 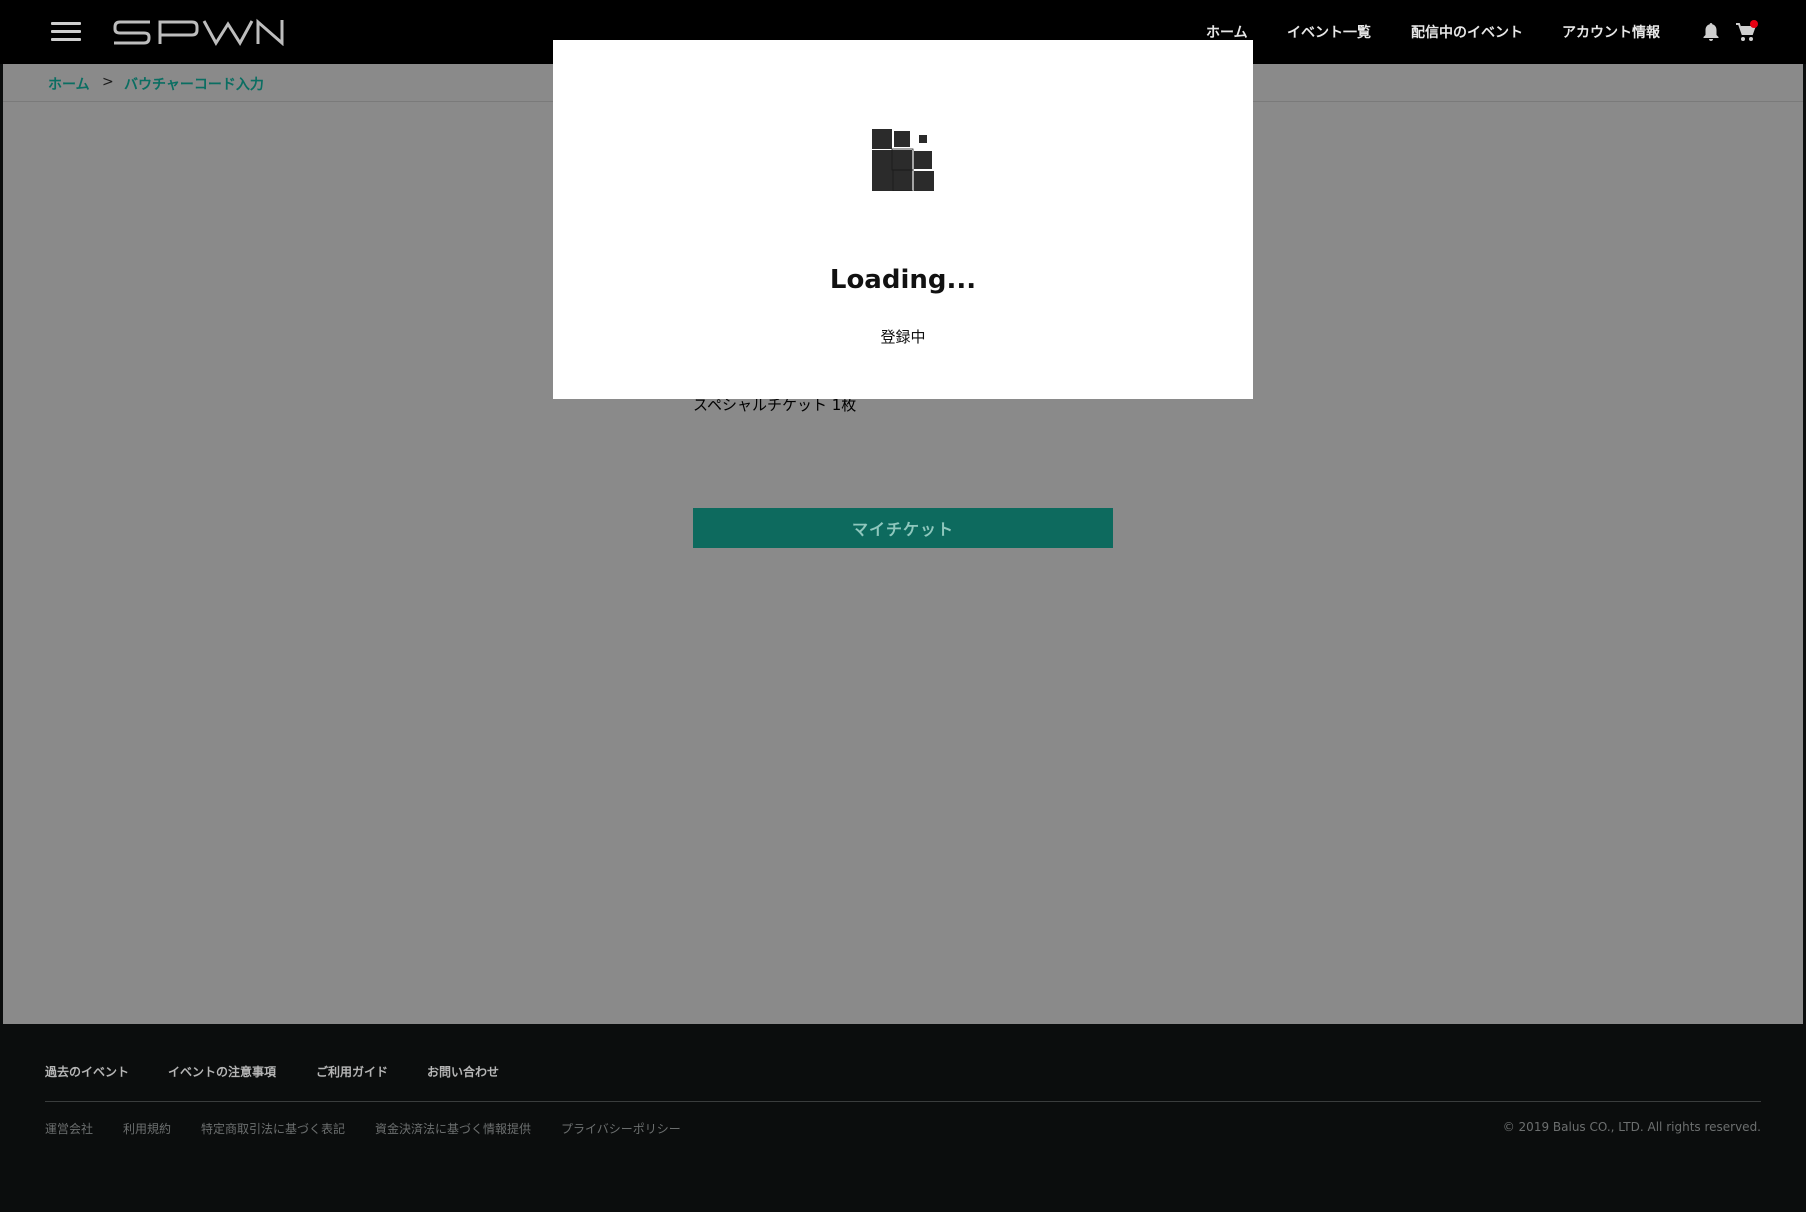 I want to click on footer-commercial-law: 特定商取引法に基づく表記, so click(x=273, y=1128).